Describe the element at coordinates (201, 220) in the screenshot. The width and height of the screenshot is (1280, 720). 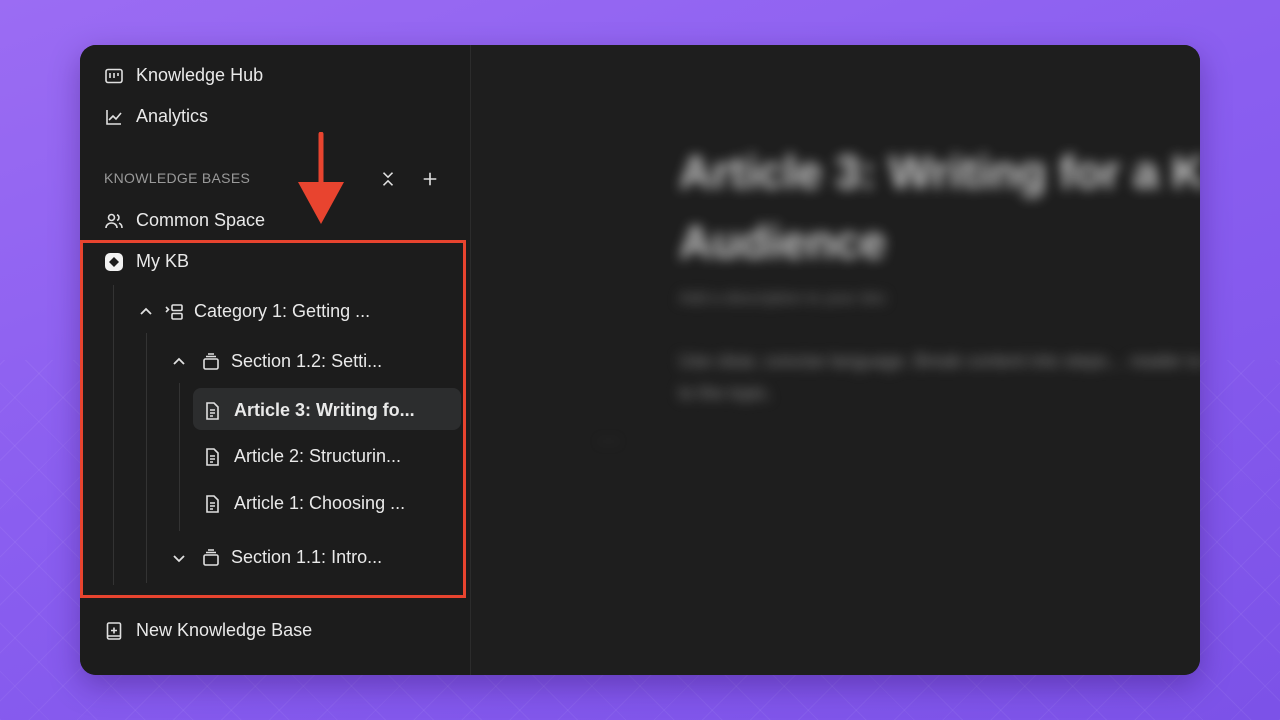
I see `kb-label: Common Space` at that location.